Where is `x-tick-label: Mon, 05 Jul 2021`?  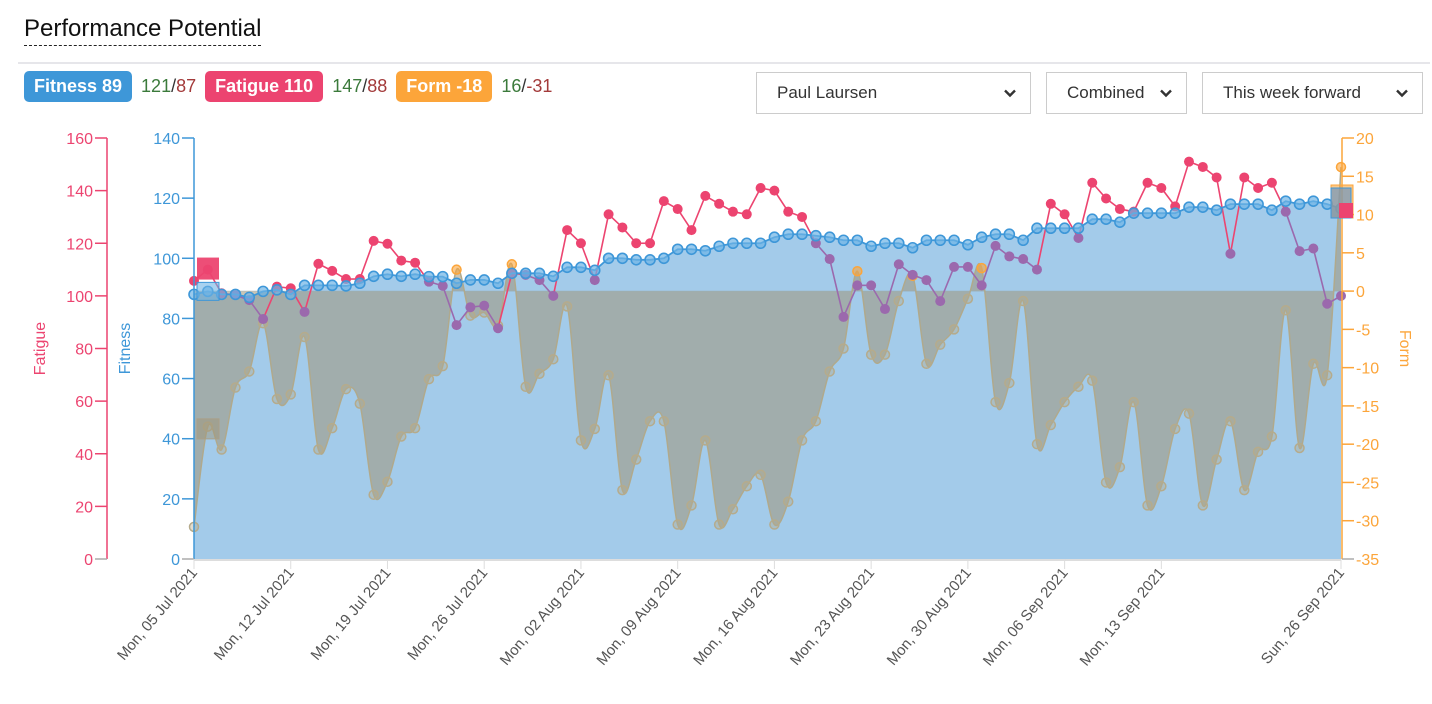 x-tick-label: Mon, 05 Jul 2021 is located at coordinates (157, 614).